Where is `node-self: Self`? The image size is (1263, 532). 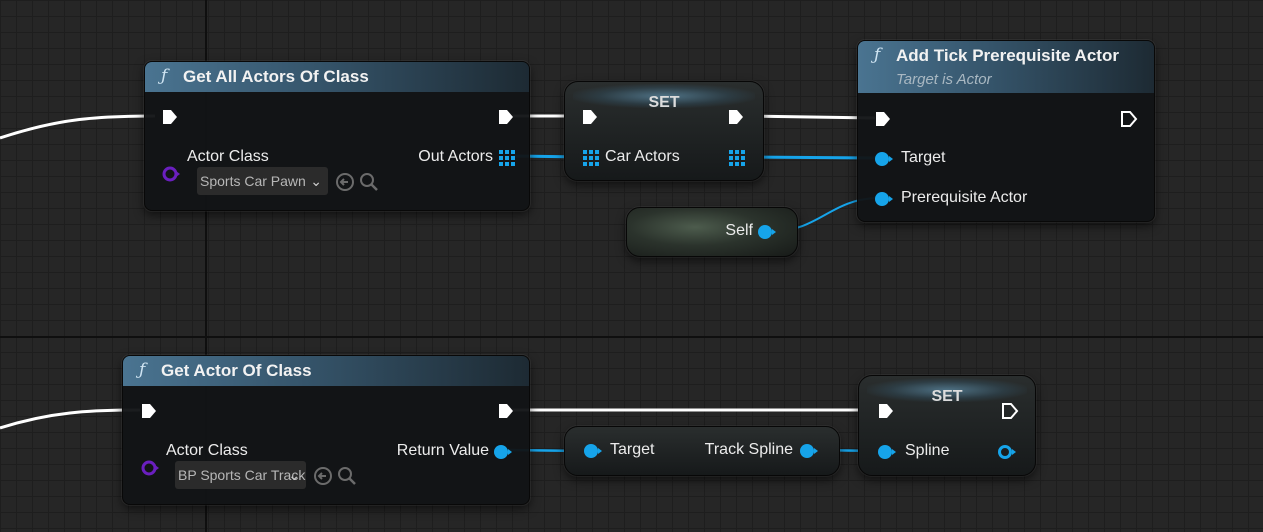
node-self: Self is located at coordinates (712, 232).